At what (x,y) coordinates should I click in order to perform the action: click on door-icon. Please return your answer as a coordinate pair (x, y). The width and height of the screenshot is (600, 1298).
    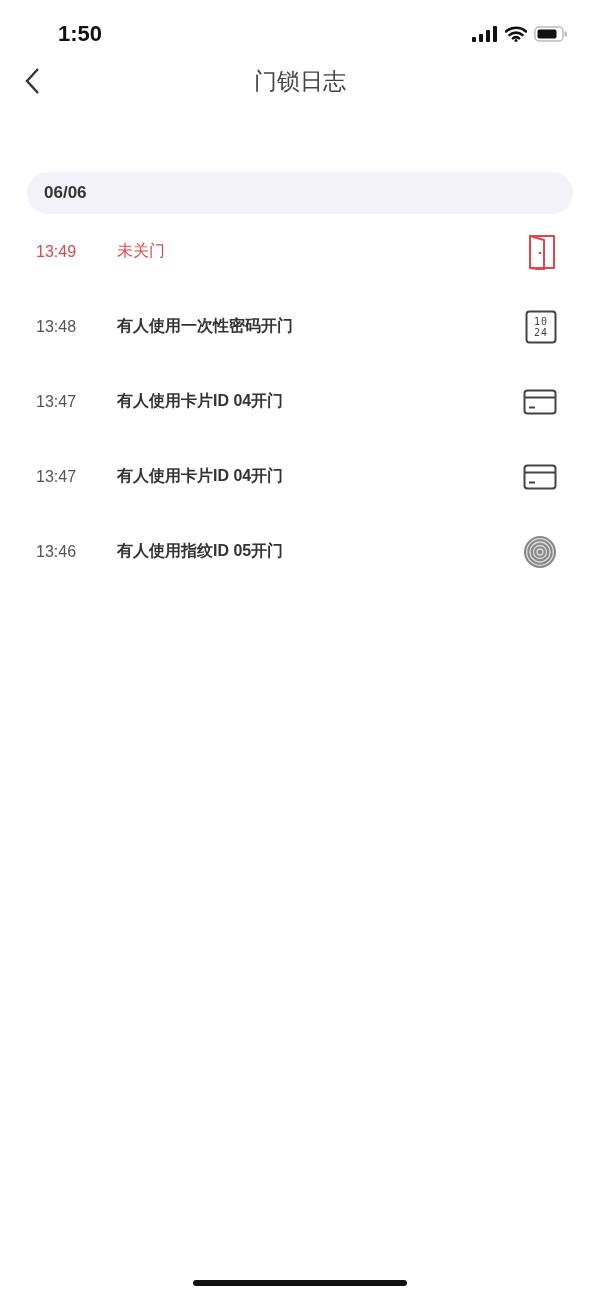
    Looking at the image, I should click on (542, 251).